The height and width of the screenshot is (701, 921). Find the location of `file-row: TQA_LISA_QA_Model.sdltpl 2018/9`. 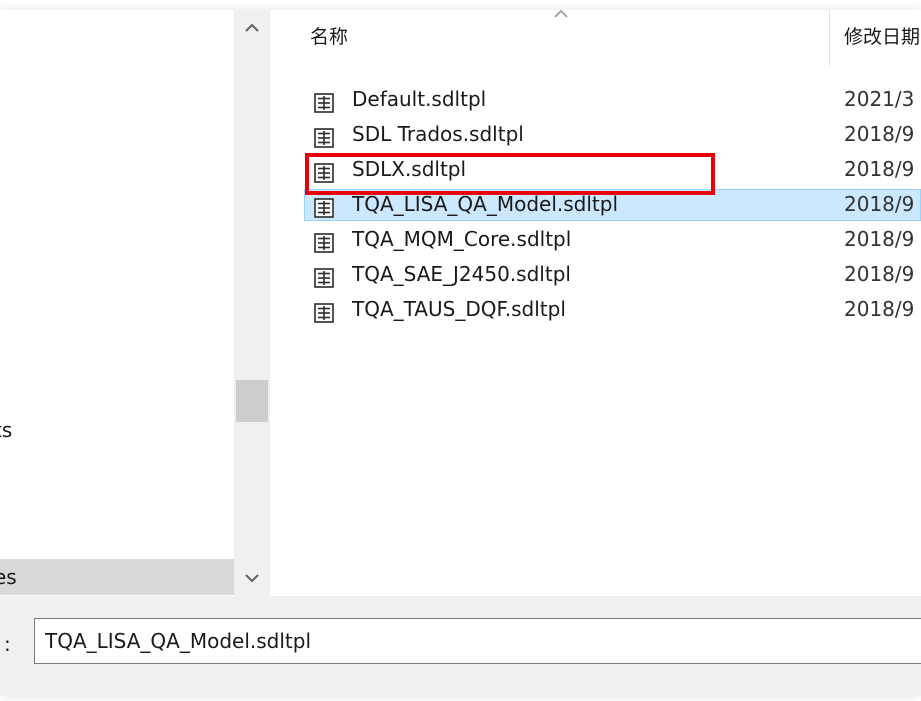

file-row: TQA_LISA_QA_Model.sdltpl 2018/9 is located at coordinates (595, 204).